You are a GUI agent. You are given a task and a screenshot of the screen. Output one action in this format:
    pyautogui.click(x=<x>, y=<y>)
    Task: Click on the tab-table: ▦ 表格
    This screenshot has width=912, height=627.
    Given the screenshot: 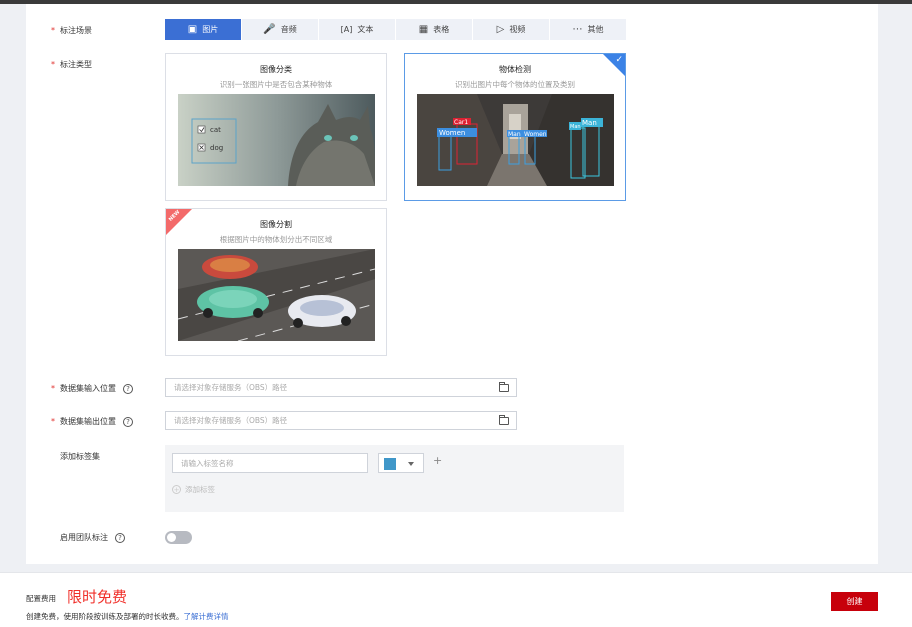 What is the action you would take?
    pyautogui.click(x=434, y=29)
    